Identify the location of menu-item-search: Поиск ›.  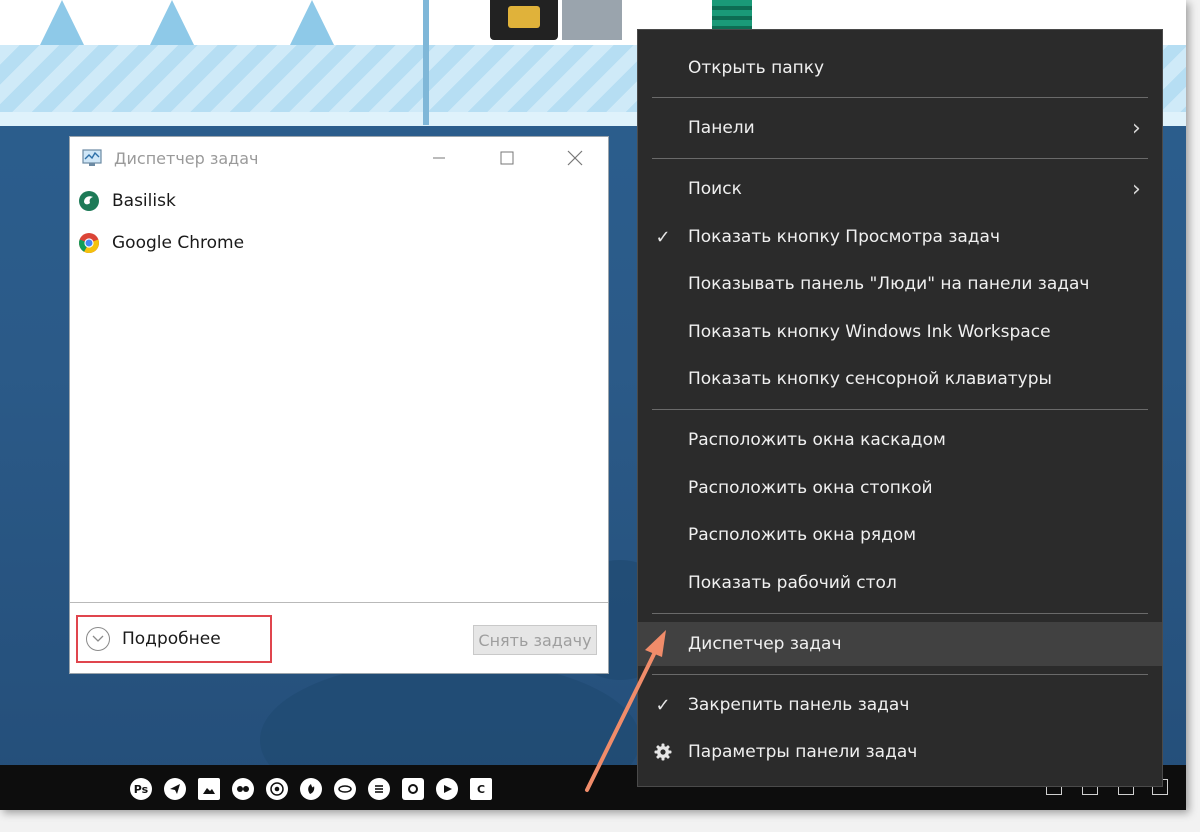
(900, 189).